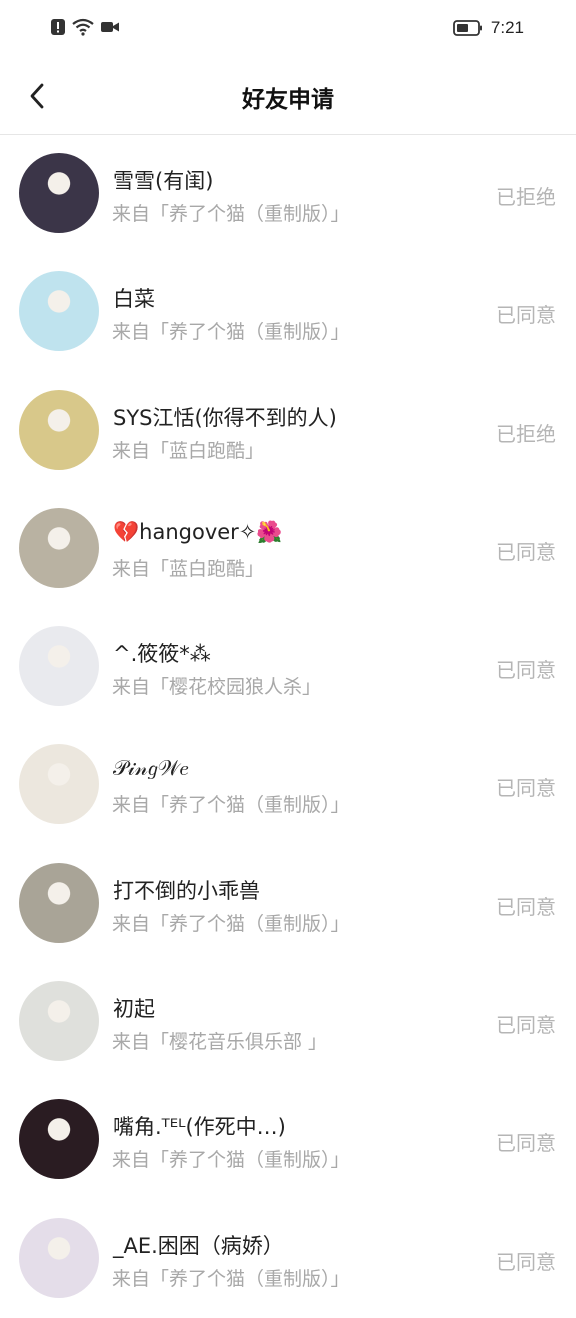 This screenshot has width=576, height=1318. What do you see at coordinates (288, 194) in the screenshot?
I see `list-item: 雪雪(有闺) 来自「养了个猫（重制版）」 已拒绝` at bounding box center [288, 194].